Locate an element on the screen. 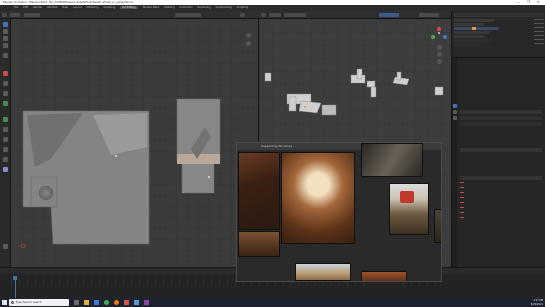  tab-scripting: Scripting is located at coordinates (243, 7).